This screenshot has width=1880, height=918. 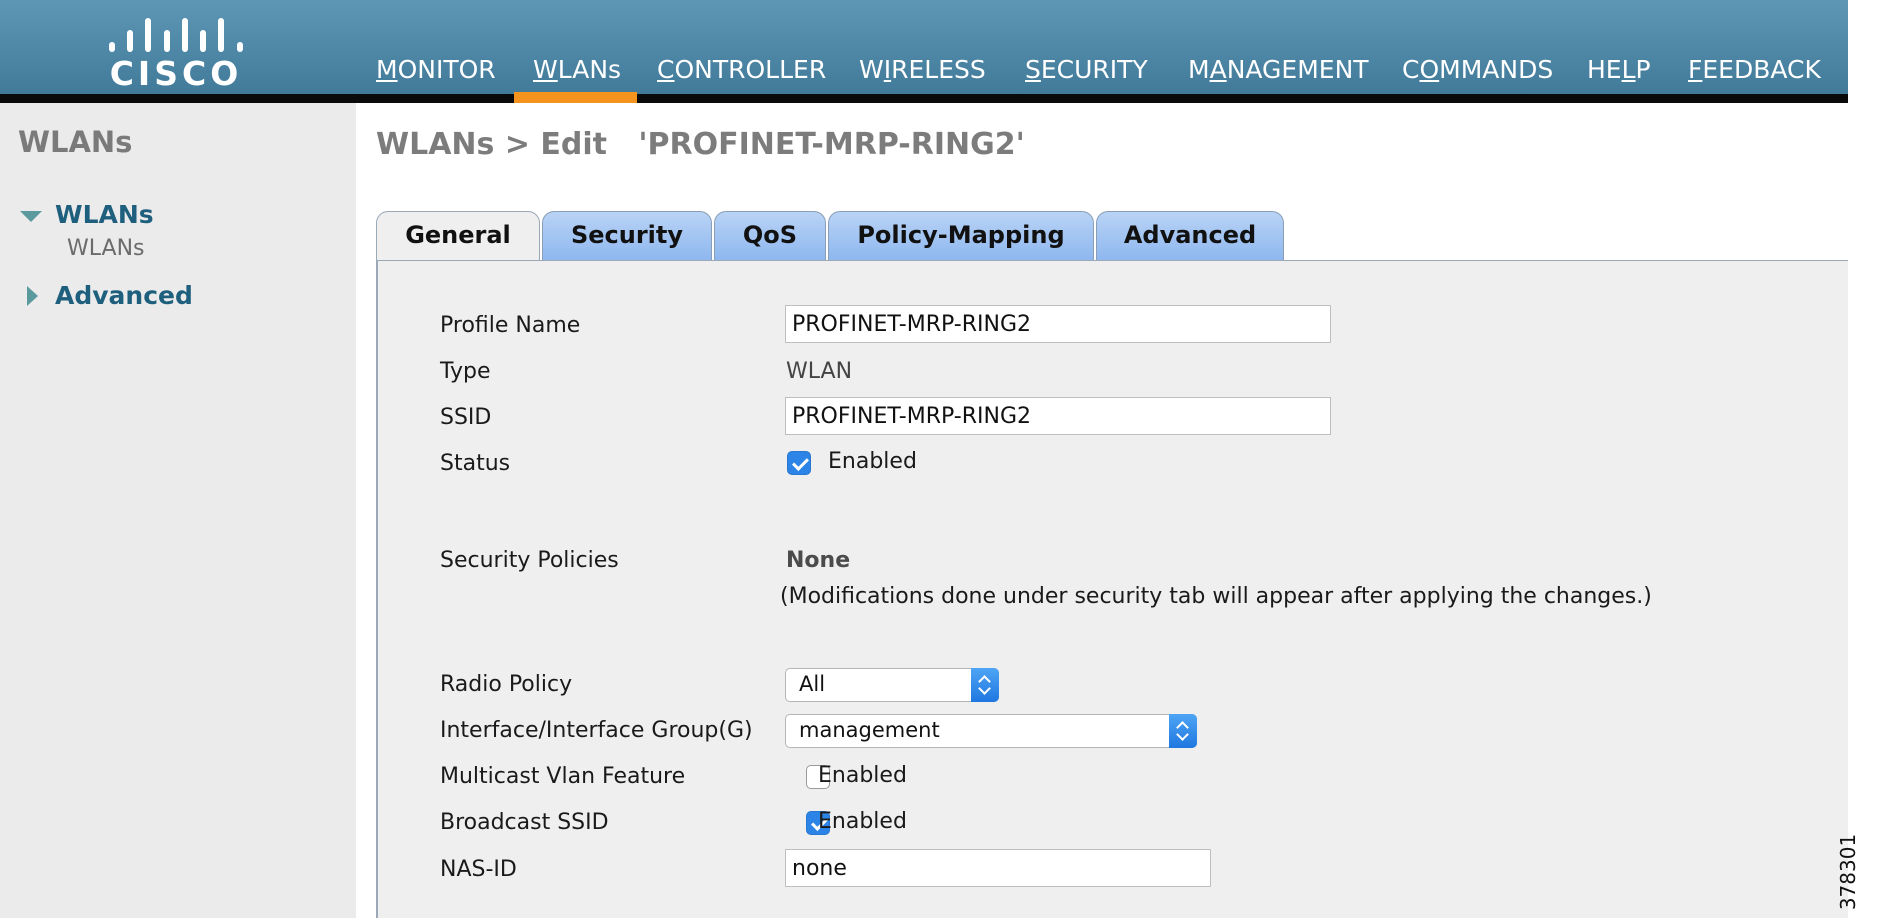 What do you see at coordinates (436, 47) in the screenshot?
I see `nav-monitor: MONITOR` at bounding box center [436, 47].